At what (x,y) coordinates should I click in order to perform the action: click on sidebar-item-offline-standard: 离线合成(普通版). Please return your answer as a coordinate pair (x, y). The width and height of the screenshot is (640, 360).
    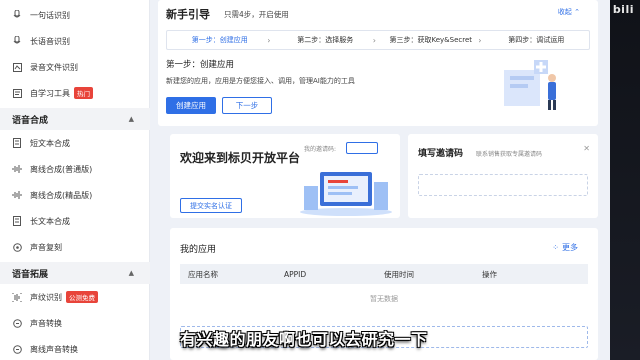
    Looking at the image, I should click on (75, 169).